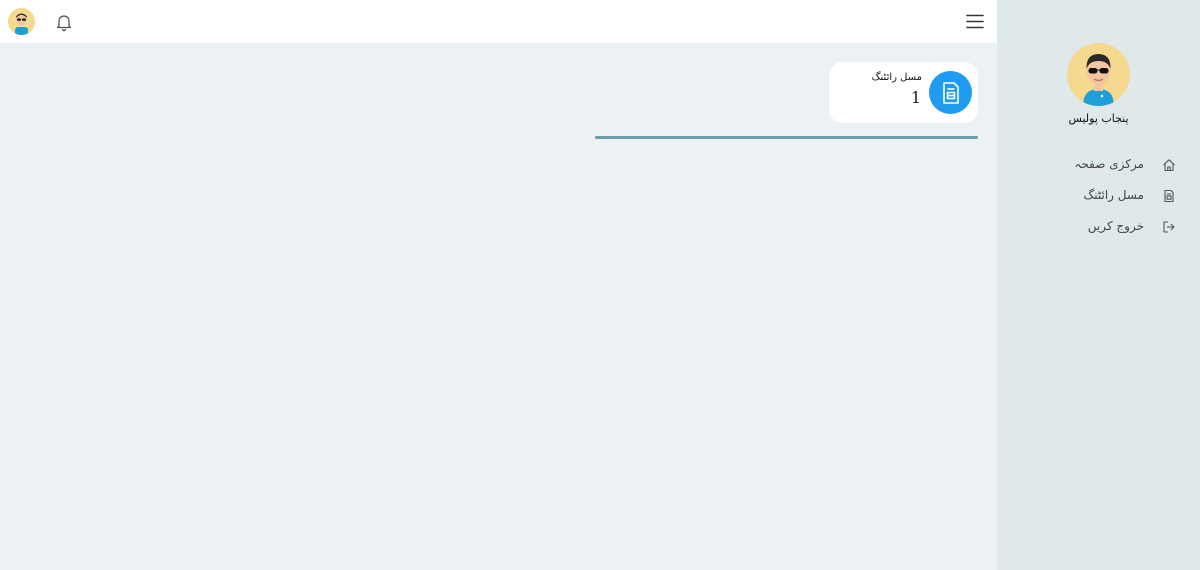 The height and width of the screenshot is (570, 1200). I want to click on hamburger-icon, so click(975, 21).